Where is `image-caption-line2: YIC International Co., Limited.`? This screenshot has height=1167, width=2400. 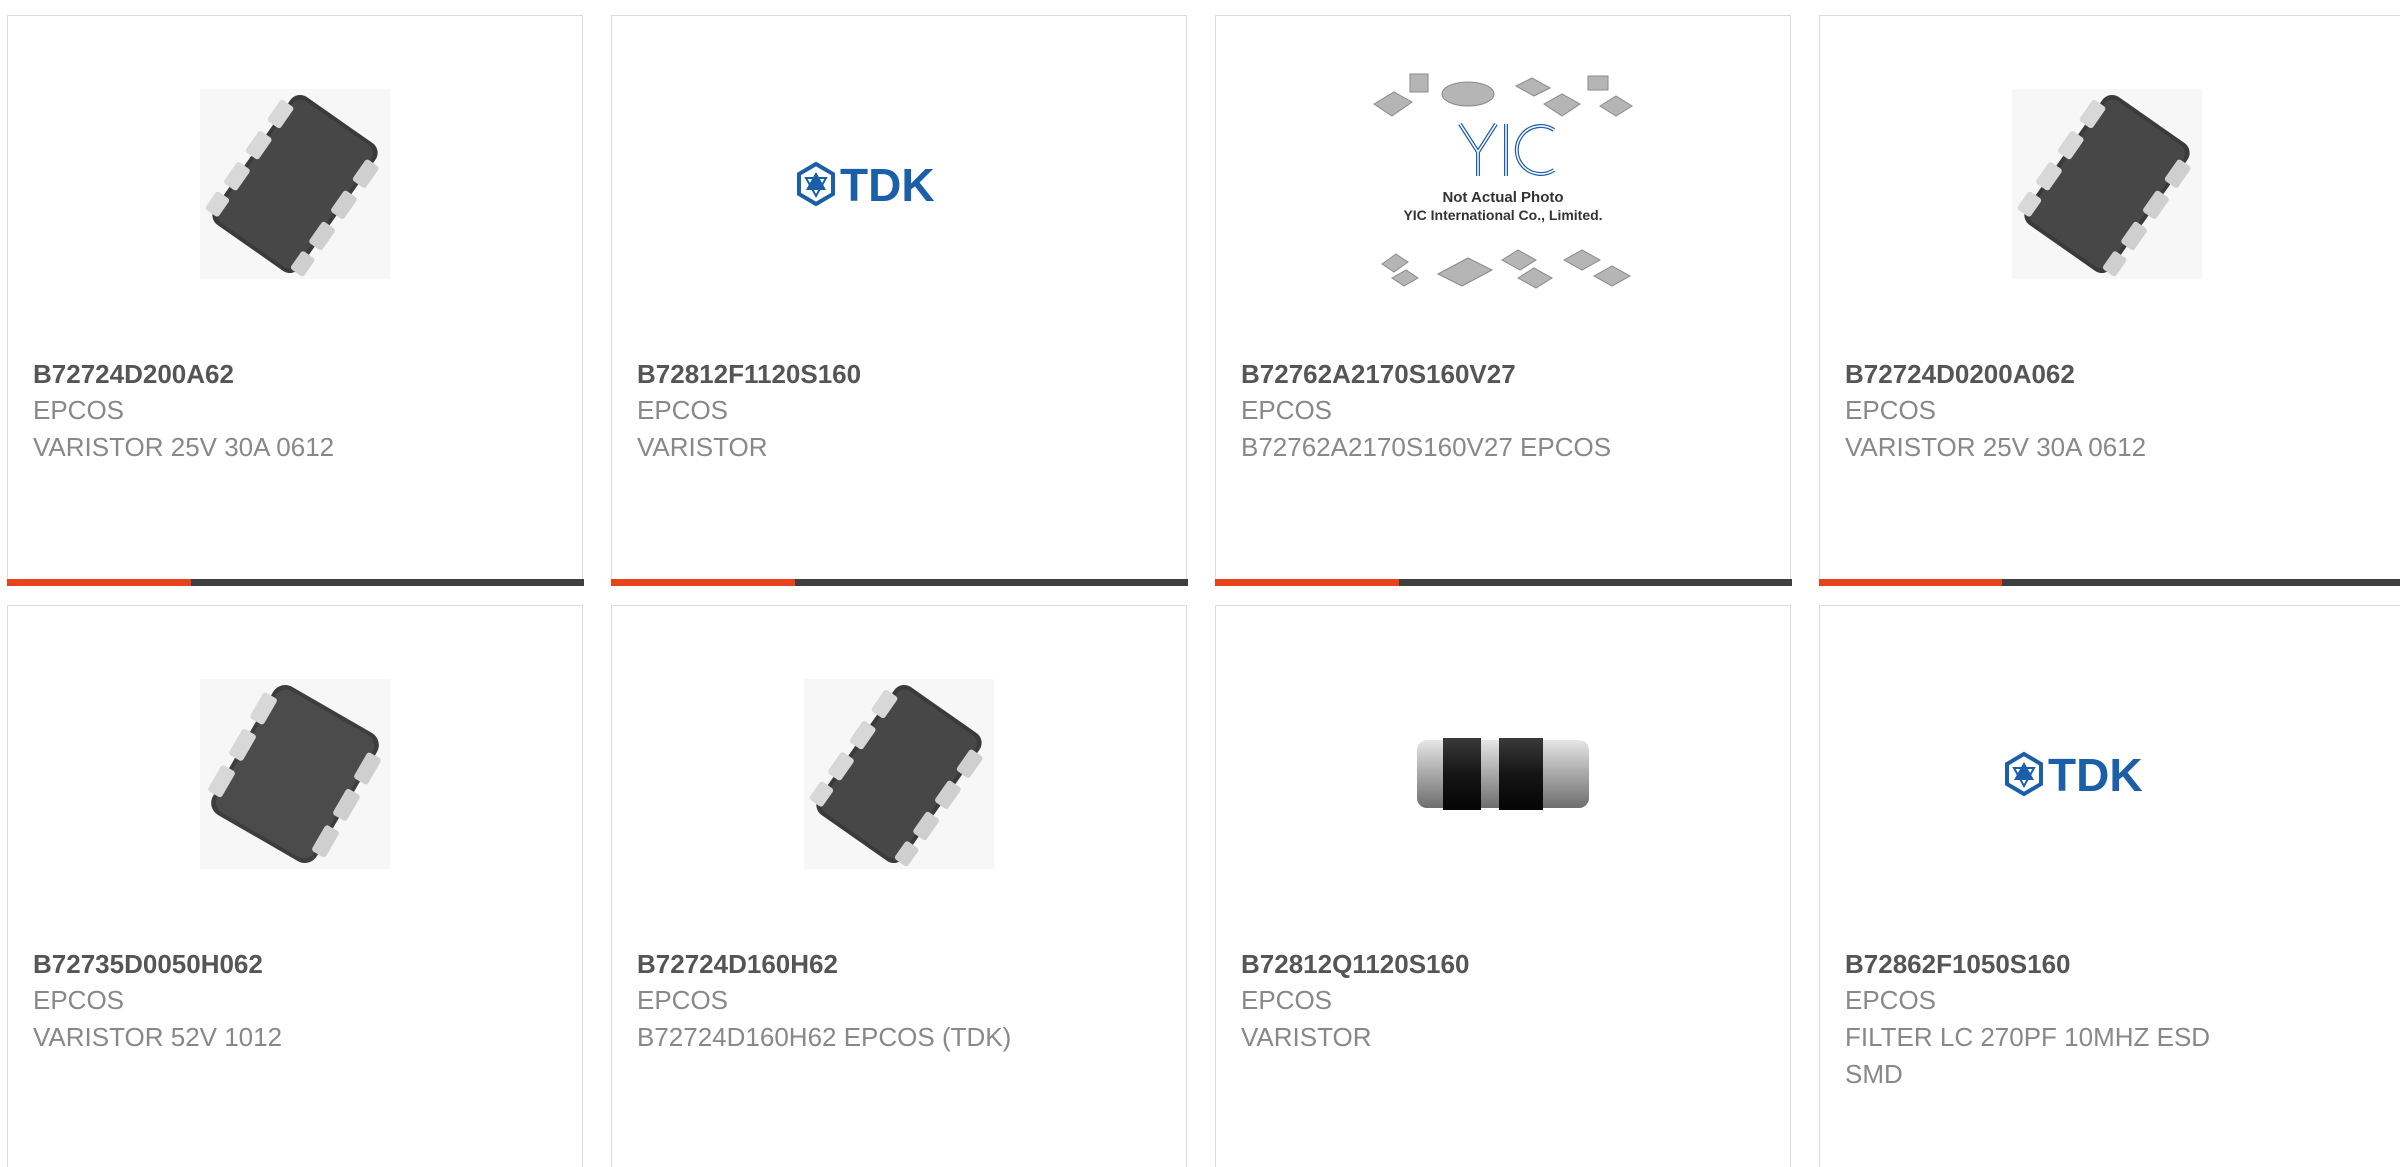
image-caption-line2: YIC International Co., Limited. is located at coordinates (1502, 215).